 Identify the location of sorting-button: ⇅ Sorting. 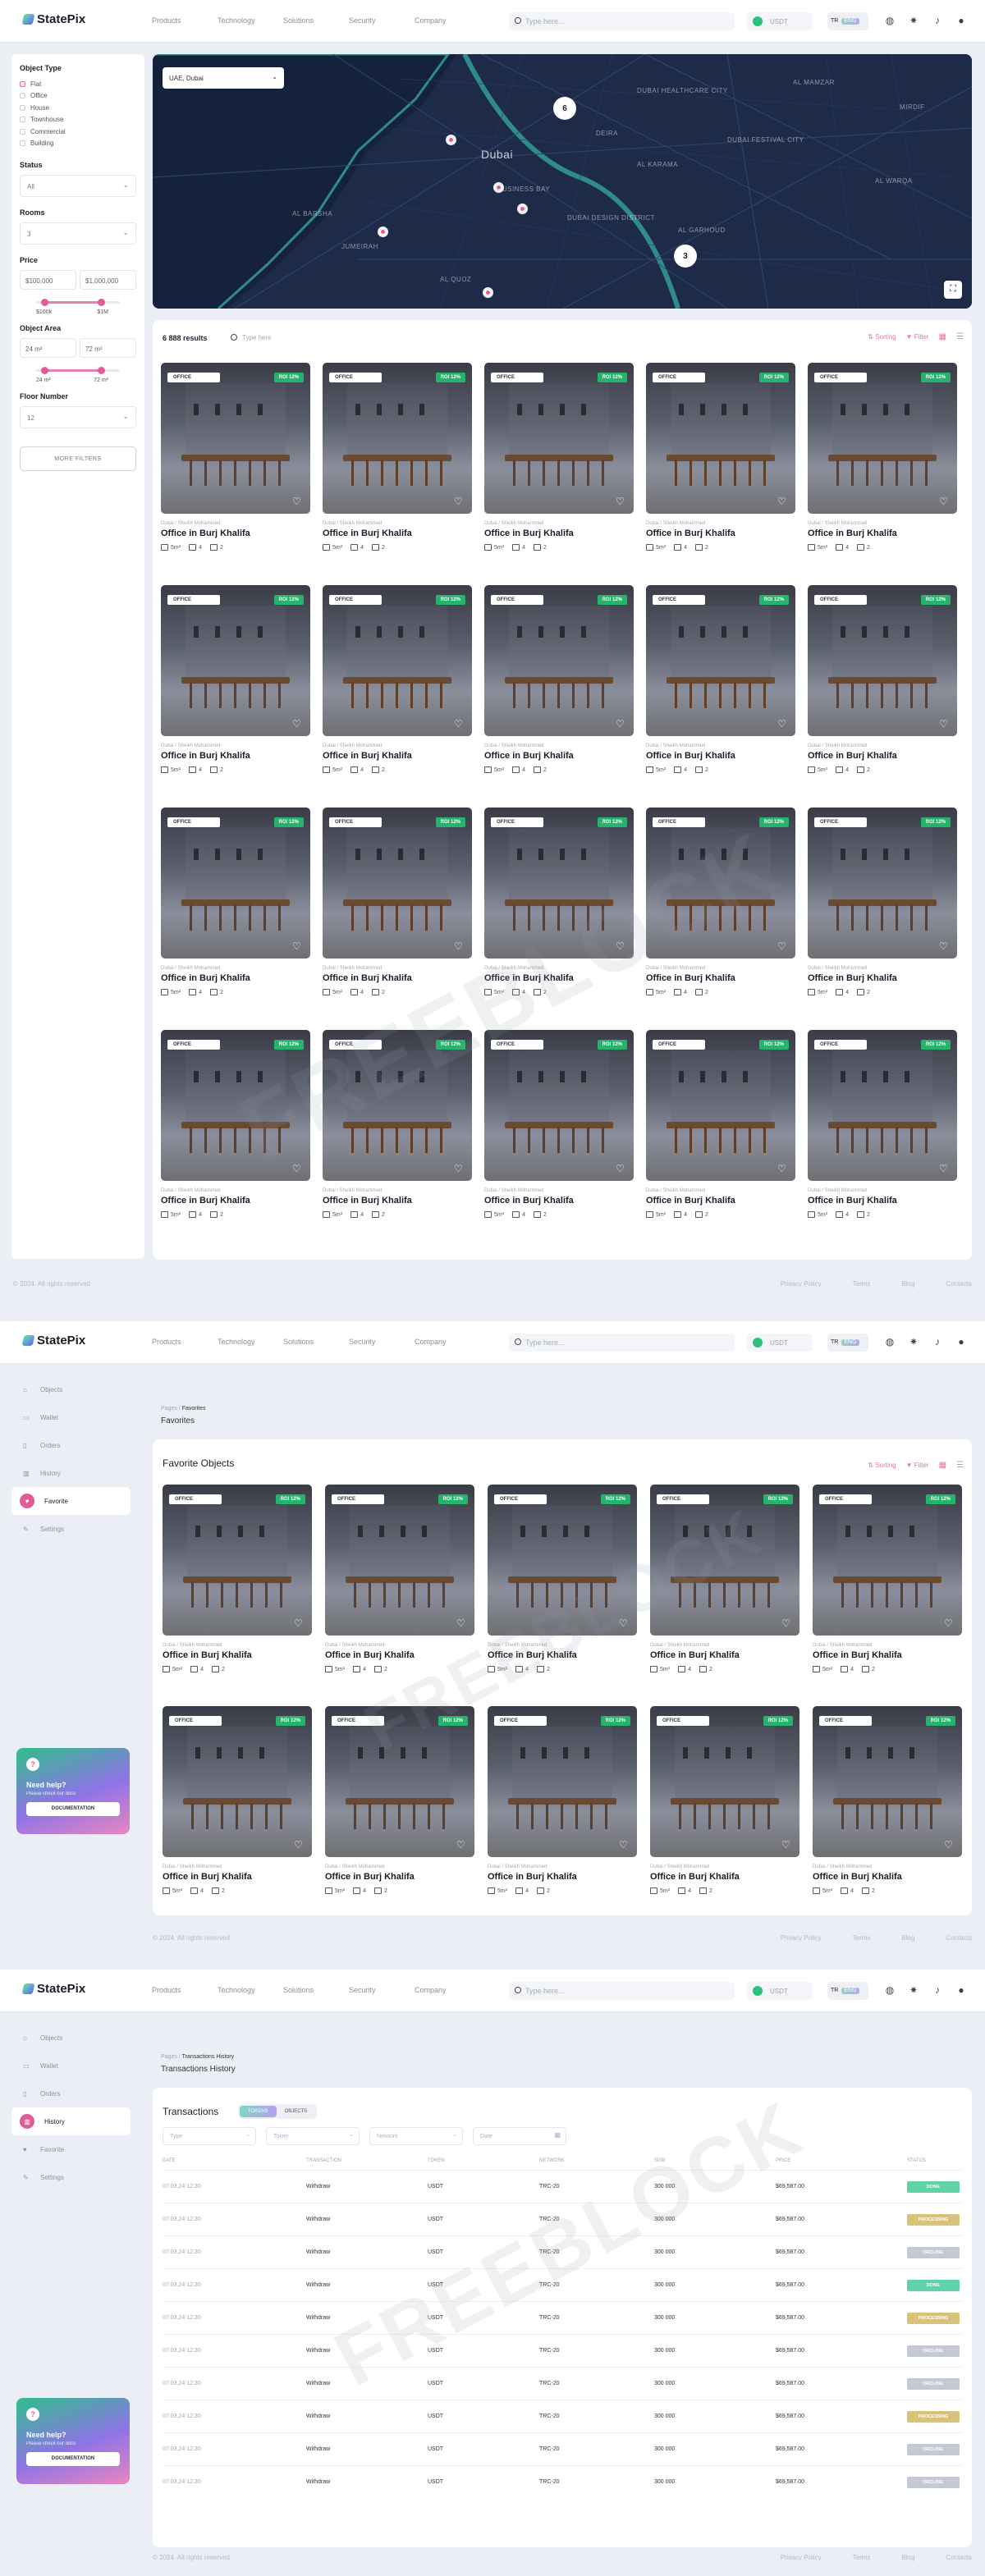
(882, 337).